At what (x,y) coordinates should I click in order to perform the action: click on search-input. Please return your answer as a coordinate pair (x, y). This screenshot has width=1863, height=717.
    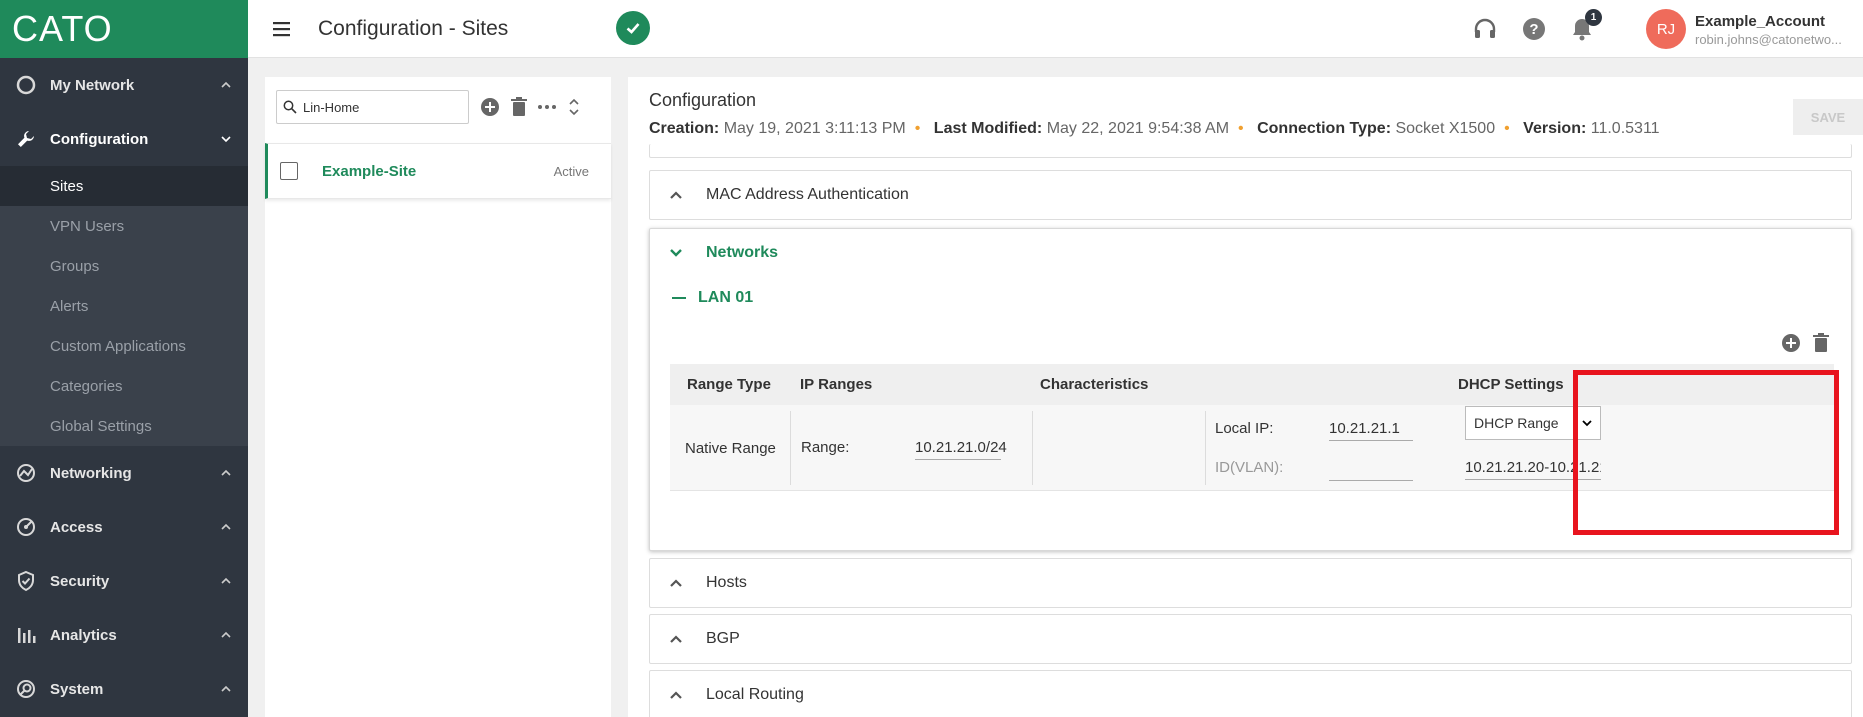
    Looking at the image, I should click on (378, 107).